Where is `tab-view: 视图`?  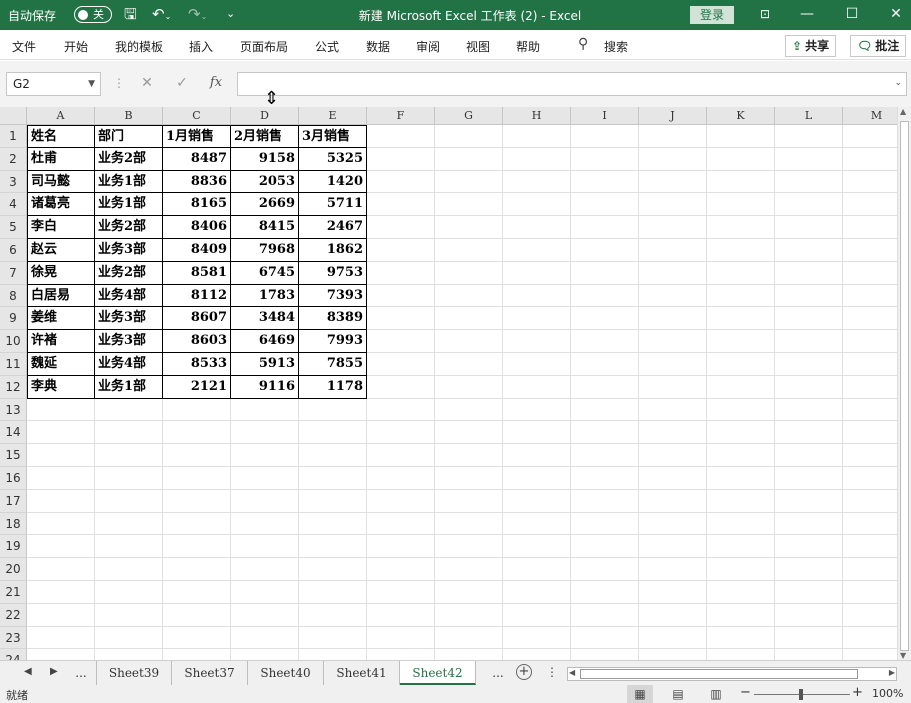
tab-view: 视图 is located at coordinates (478, 46).